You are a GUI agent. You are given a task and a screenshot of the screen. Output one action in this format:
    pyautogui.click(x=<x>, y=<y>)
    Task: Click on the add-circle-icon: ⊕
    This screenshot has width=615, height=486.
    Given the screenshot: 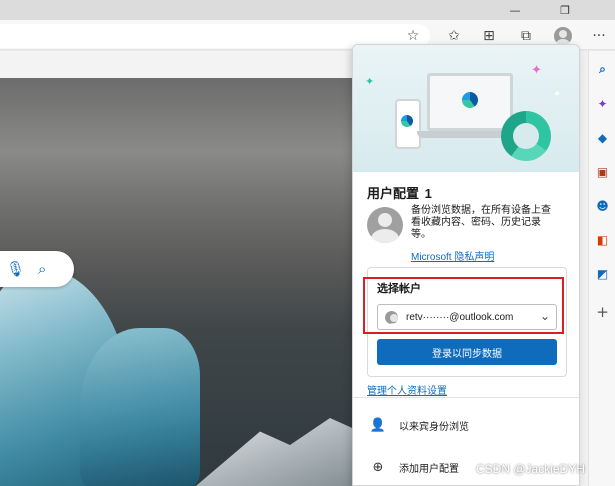 What is the action you would take?
    pyautogui.click(x=378, y=467)
    